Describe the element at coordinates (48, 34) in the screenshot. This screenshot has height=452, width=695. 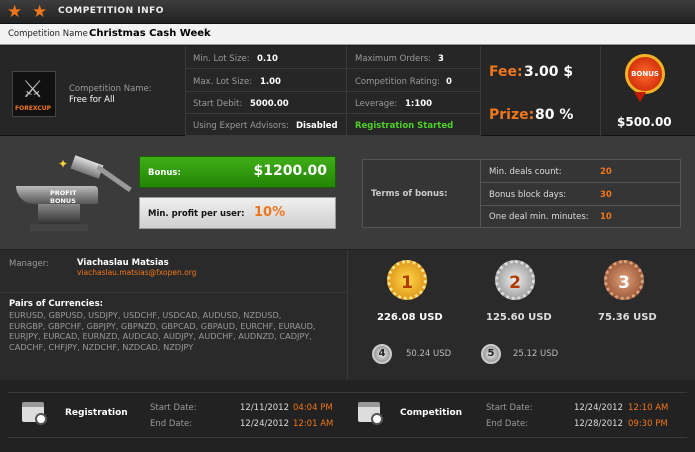
I see `competition-name-label: Competition Name` at that location.